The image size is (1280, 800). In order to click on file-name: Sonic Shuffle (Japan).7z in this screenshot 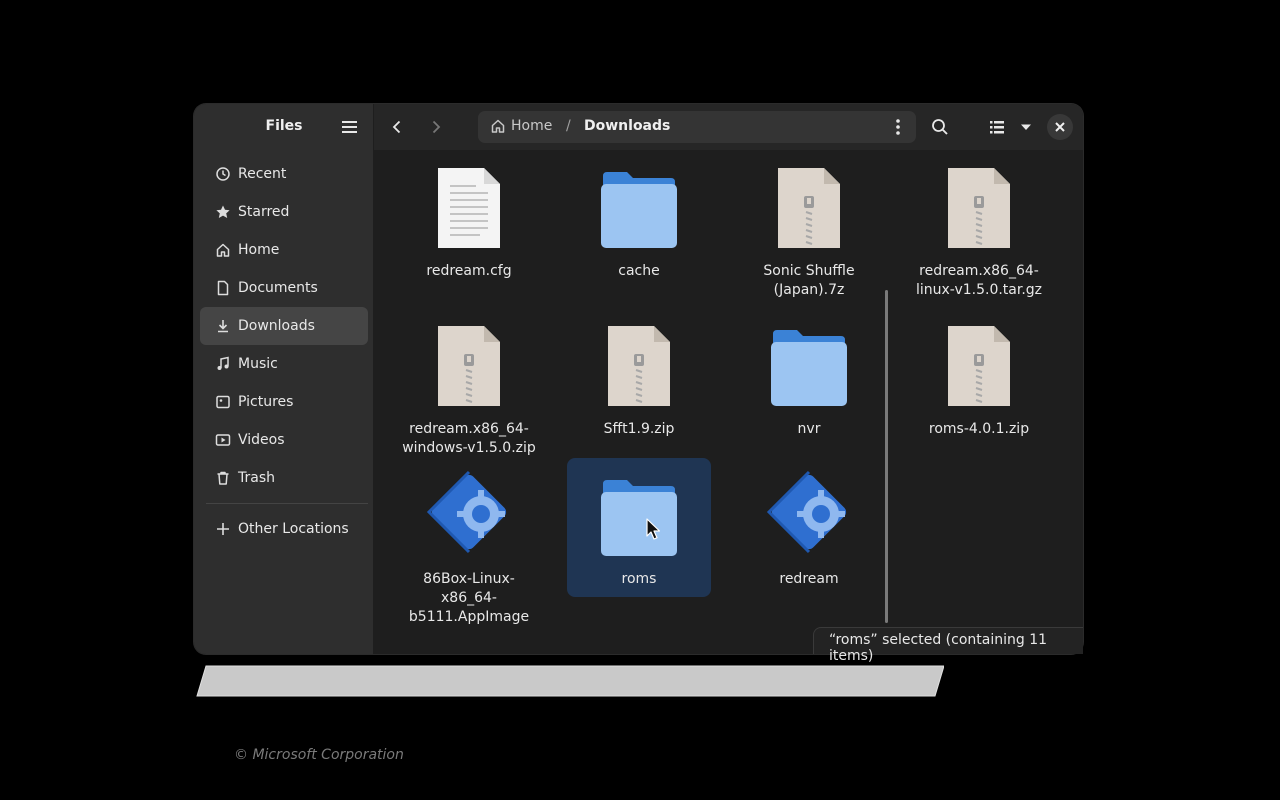, I will do `click(809, 280)`.